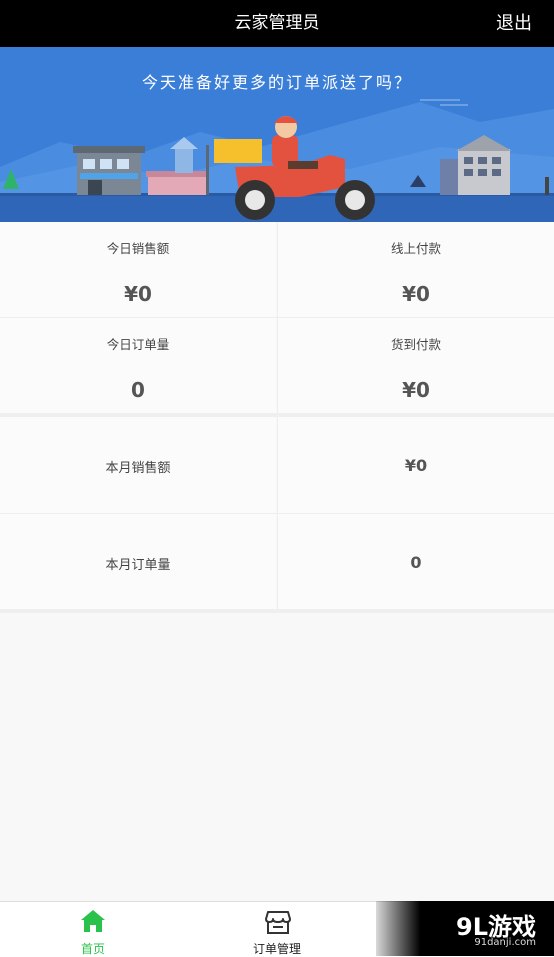 This screenshot has height=957, width=554. What do you see at coordinates (138, 390) in the screenshot?
I see `today-orders-value: 0` at bounding box center [138, 390].